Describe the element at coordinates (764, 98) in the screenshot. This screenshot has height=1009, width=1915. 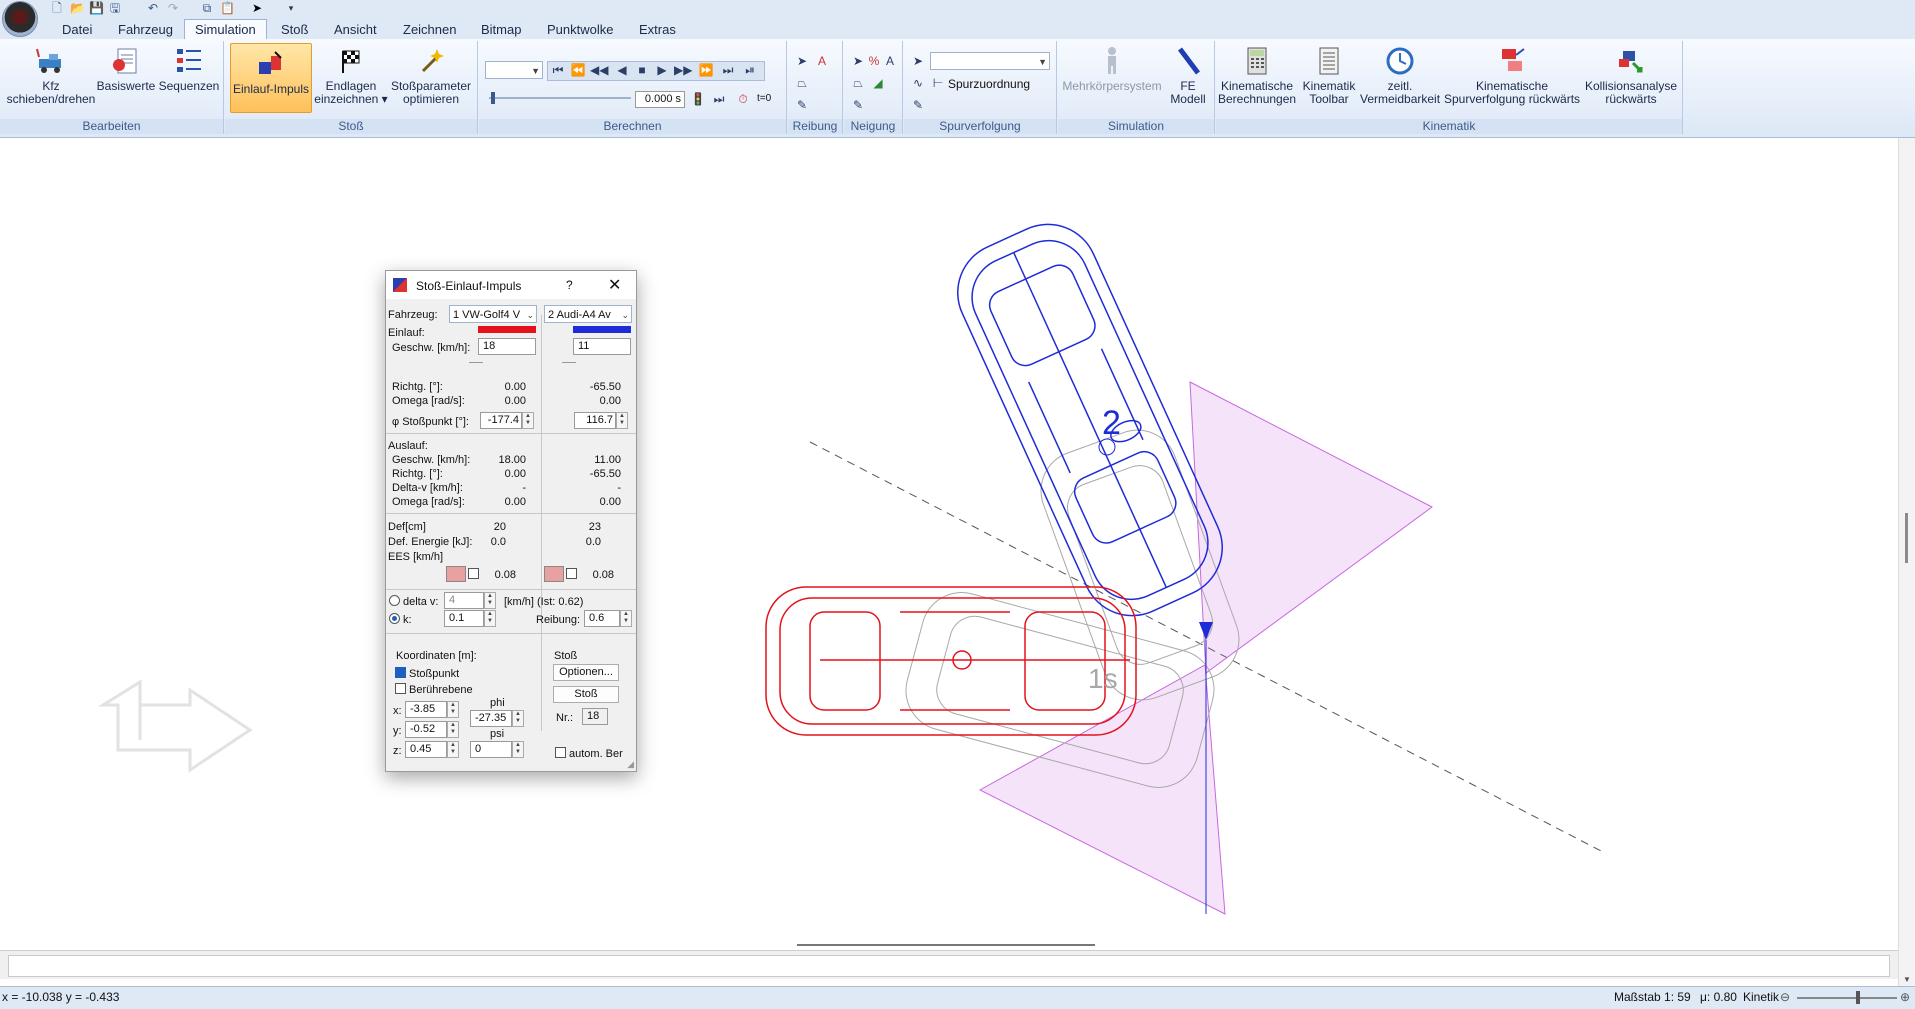
I see `t0-button: t=0` at that location.